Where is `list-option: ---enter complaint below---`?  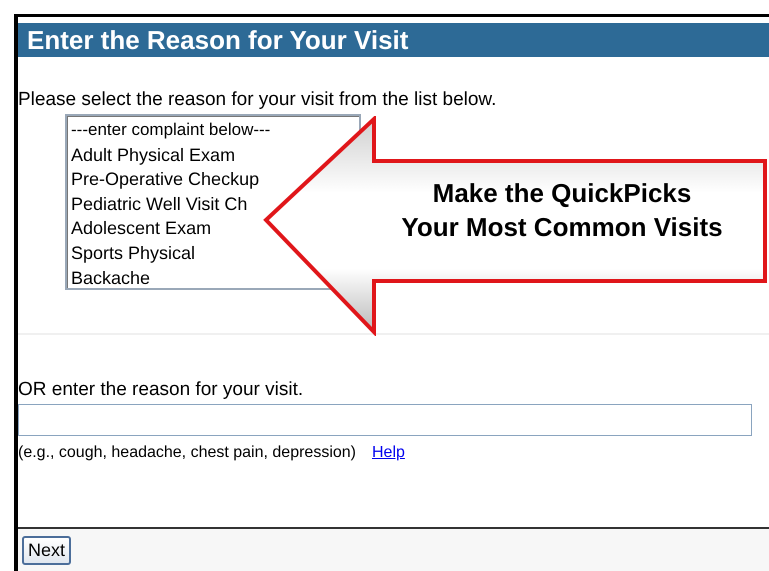 list-option: ---enter complaint below--- is located at coordinates (170, 130).